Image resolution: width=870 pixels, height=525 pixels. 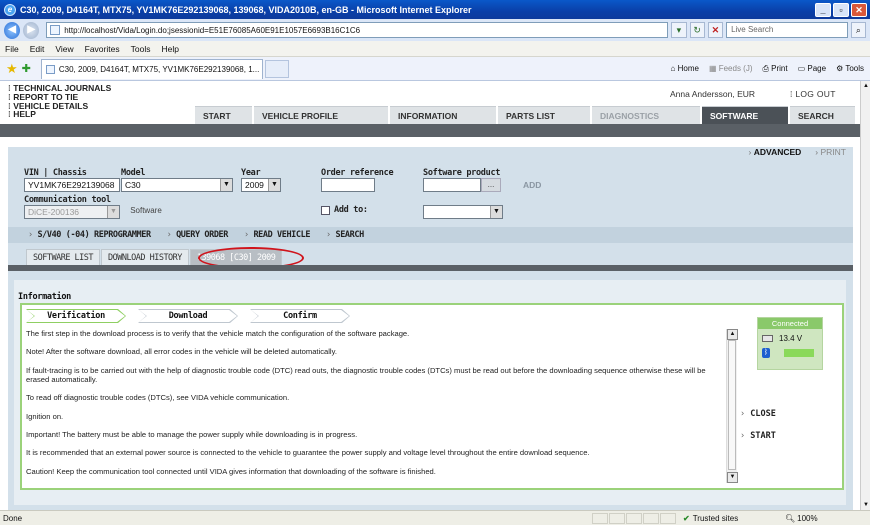 I want to click on logout-link: LOG OUT, so click(x=813, y=94).